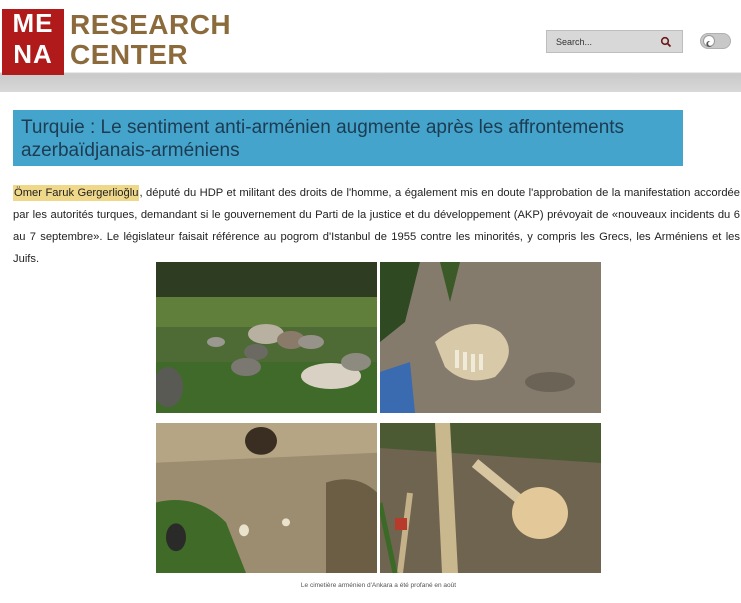 This screenshot has height=603, width=741. What do you see at coordinates (666, 42) in the screenshot?
I see `search-icon` at bounding box center [666, 42].